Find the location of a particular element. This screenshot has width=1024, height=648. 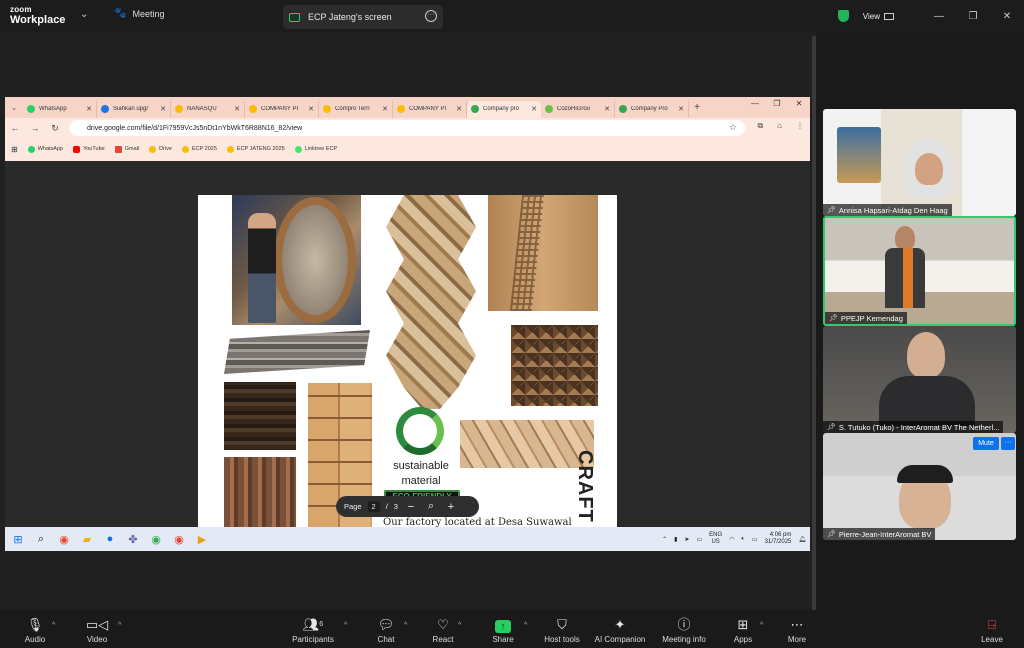

leave-button: ⍈ Leave is located at coordinates (992, 630).